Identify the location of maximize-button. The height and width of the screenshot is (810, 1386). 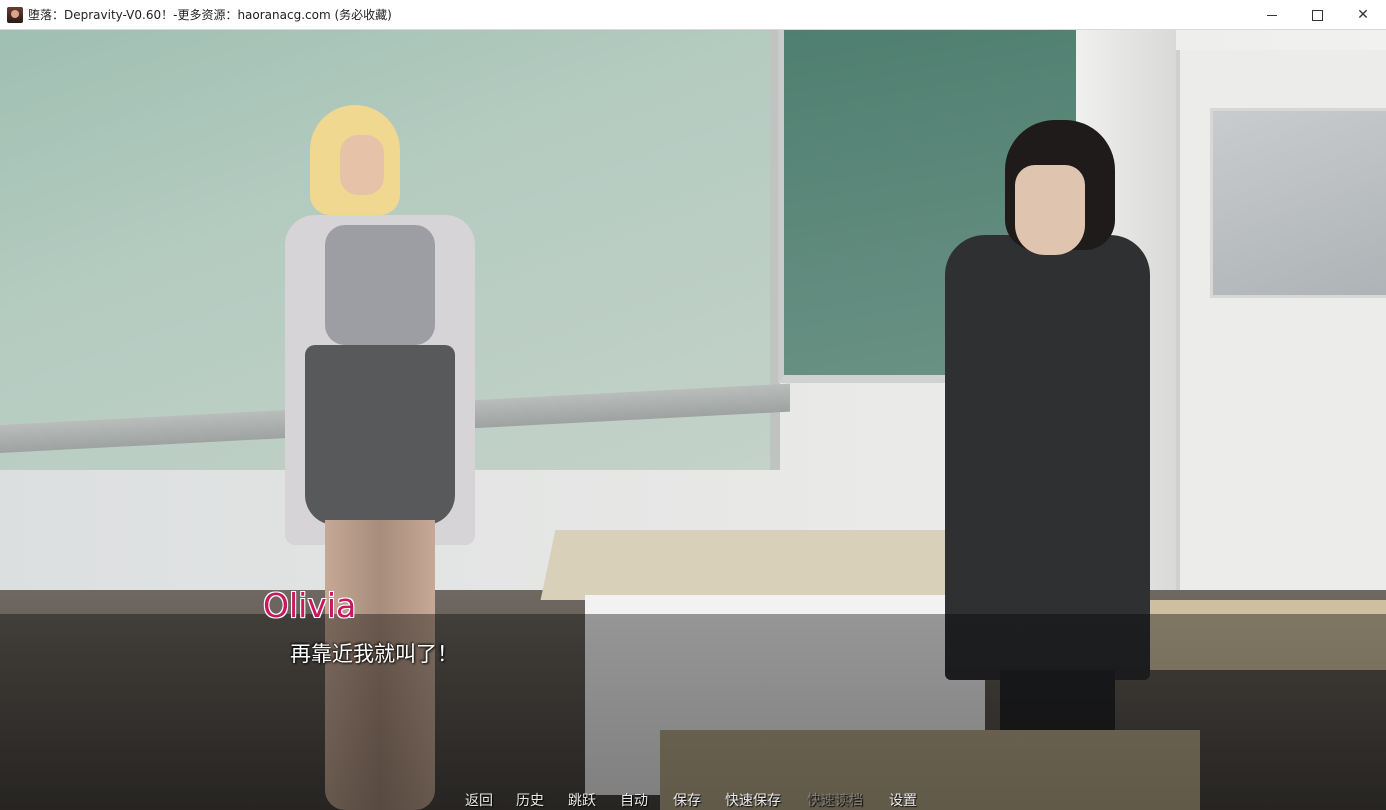
(1317, 15).